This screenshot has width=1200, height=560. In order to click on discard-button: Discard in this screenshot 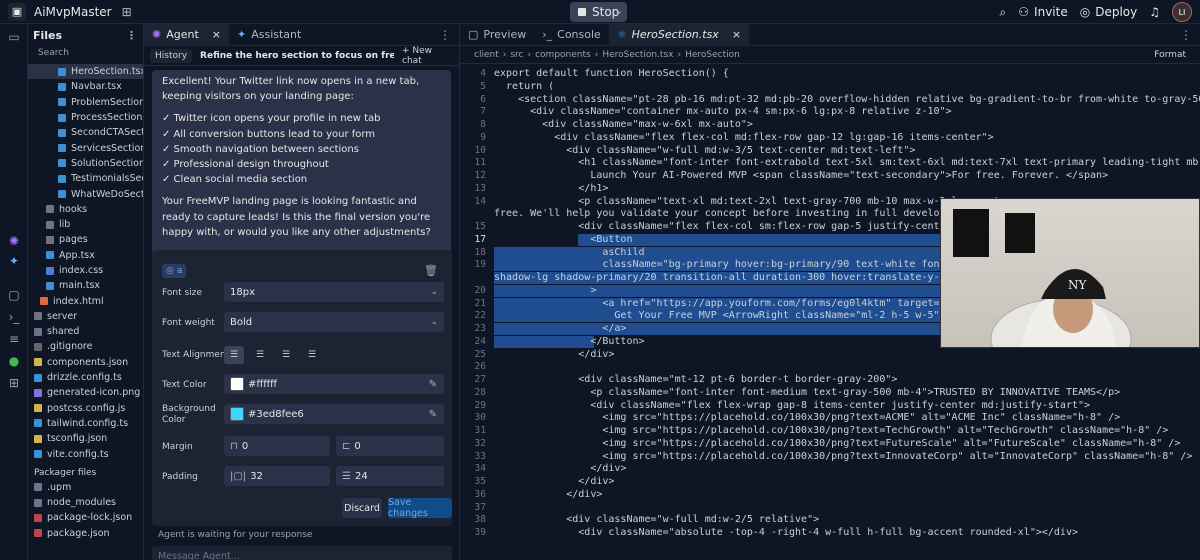, I will do `click(362, 508)`.